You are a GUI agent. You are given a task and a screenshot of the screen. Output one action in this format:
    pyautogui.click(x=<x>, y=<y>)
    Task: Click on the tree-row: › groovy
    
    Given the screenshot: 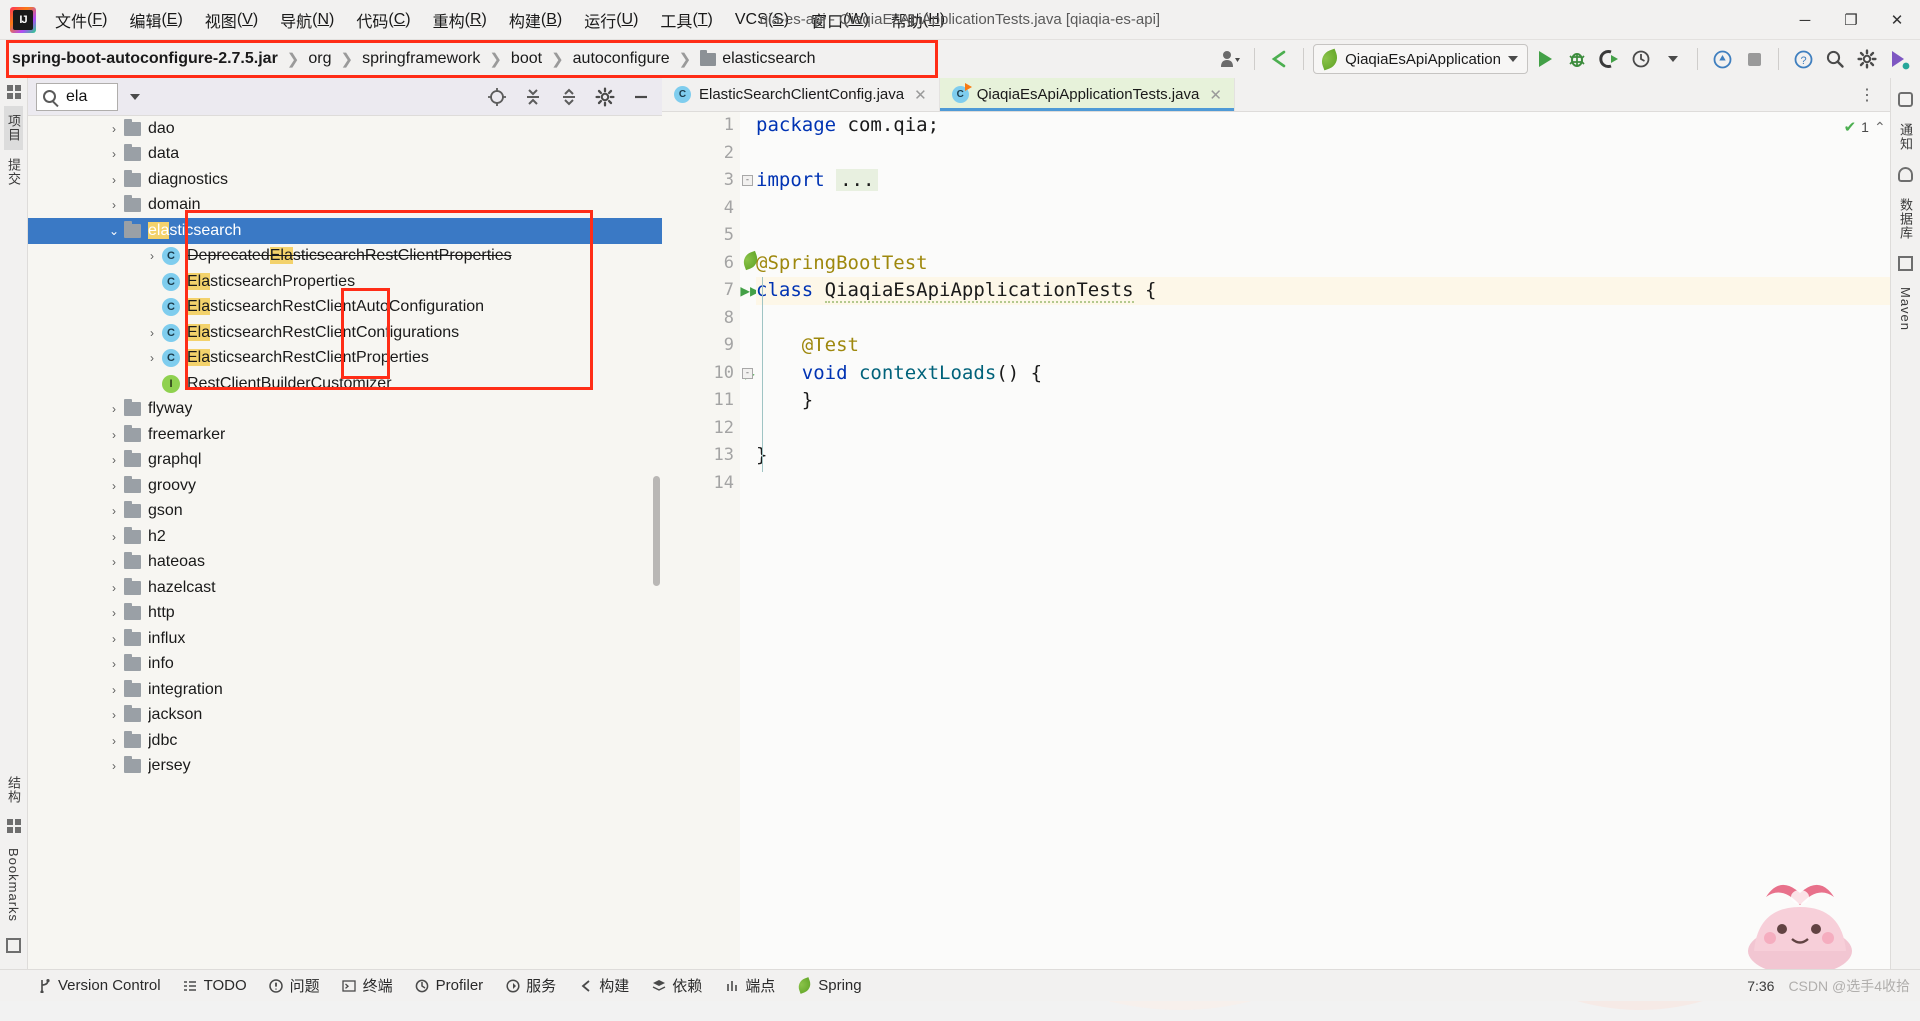 What is the action you would take?
    pyautogui.click(x=345, y=486)
    